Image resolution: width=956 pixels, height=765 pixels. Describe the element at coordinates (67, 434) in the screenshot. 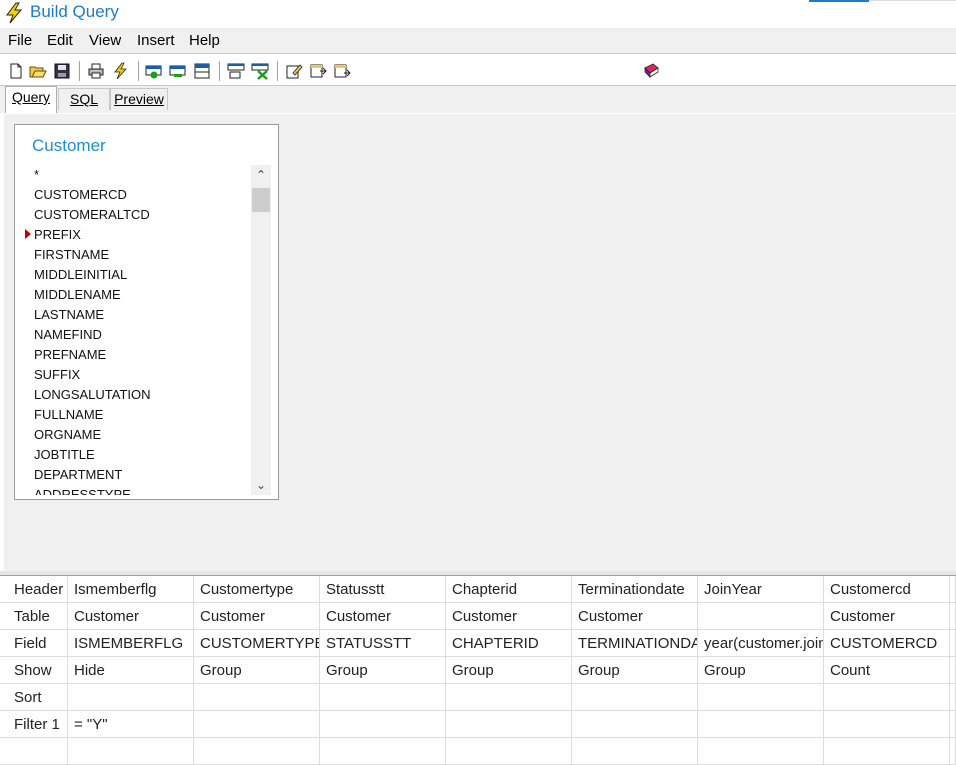

I see `field-item: ORGNAME` at that location.